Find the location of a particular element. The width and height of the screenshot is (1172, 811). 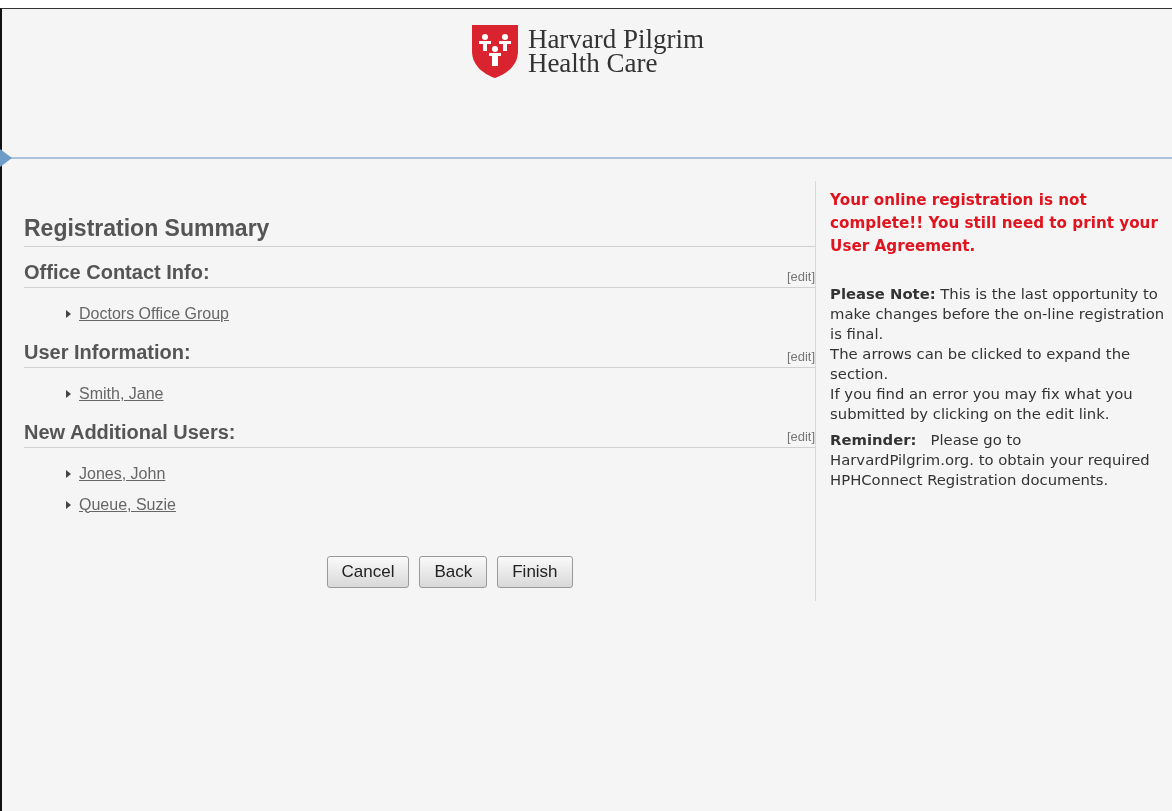

entry-link: Smith, Jane is located at coordinates (121, 393).